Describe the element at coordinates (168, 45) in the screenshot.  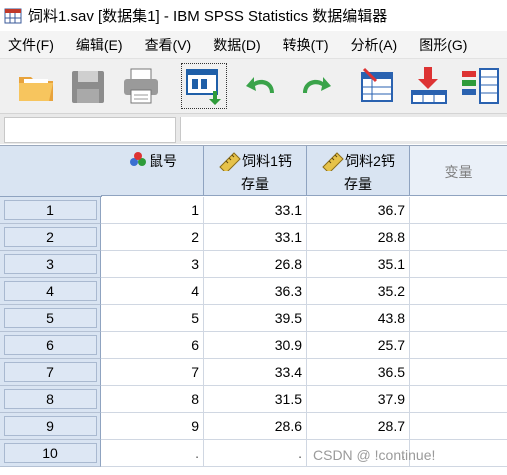
I see `menu-view: 查看(V)` at that location.